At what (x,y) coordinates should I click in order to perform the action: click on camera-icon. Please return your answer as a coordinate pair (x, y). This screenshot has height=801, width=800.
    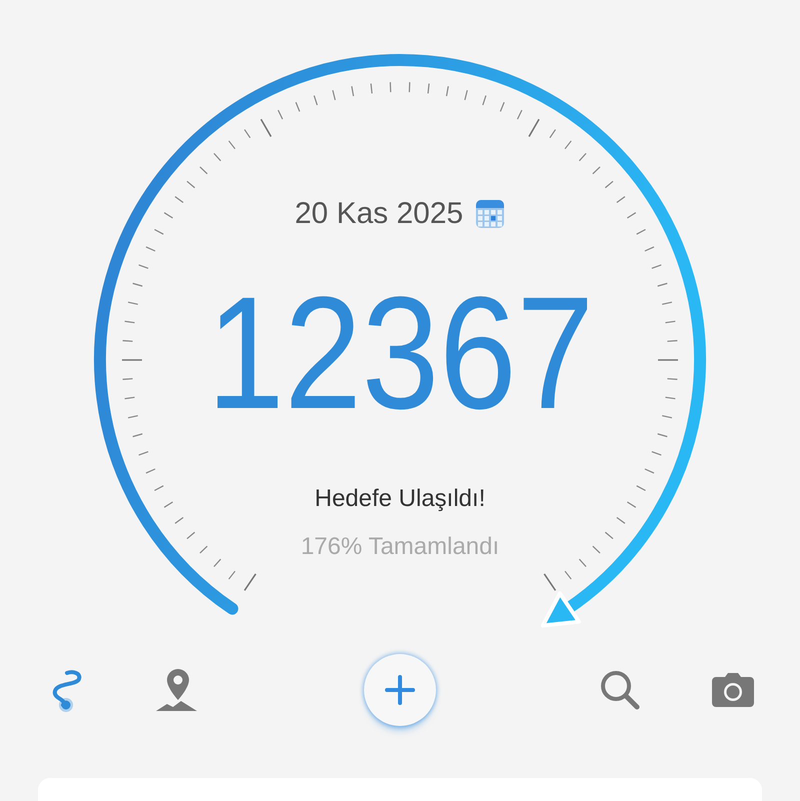
    Looking at the image, I should click on (733, 690).